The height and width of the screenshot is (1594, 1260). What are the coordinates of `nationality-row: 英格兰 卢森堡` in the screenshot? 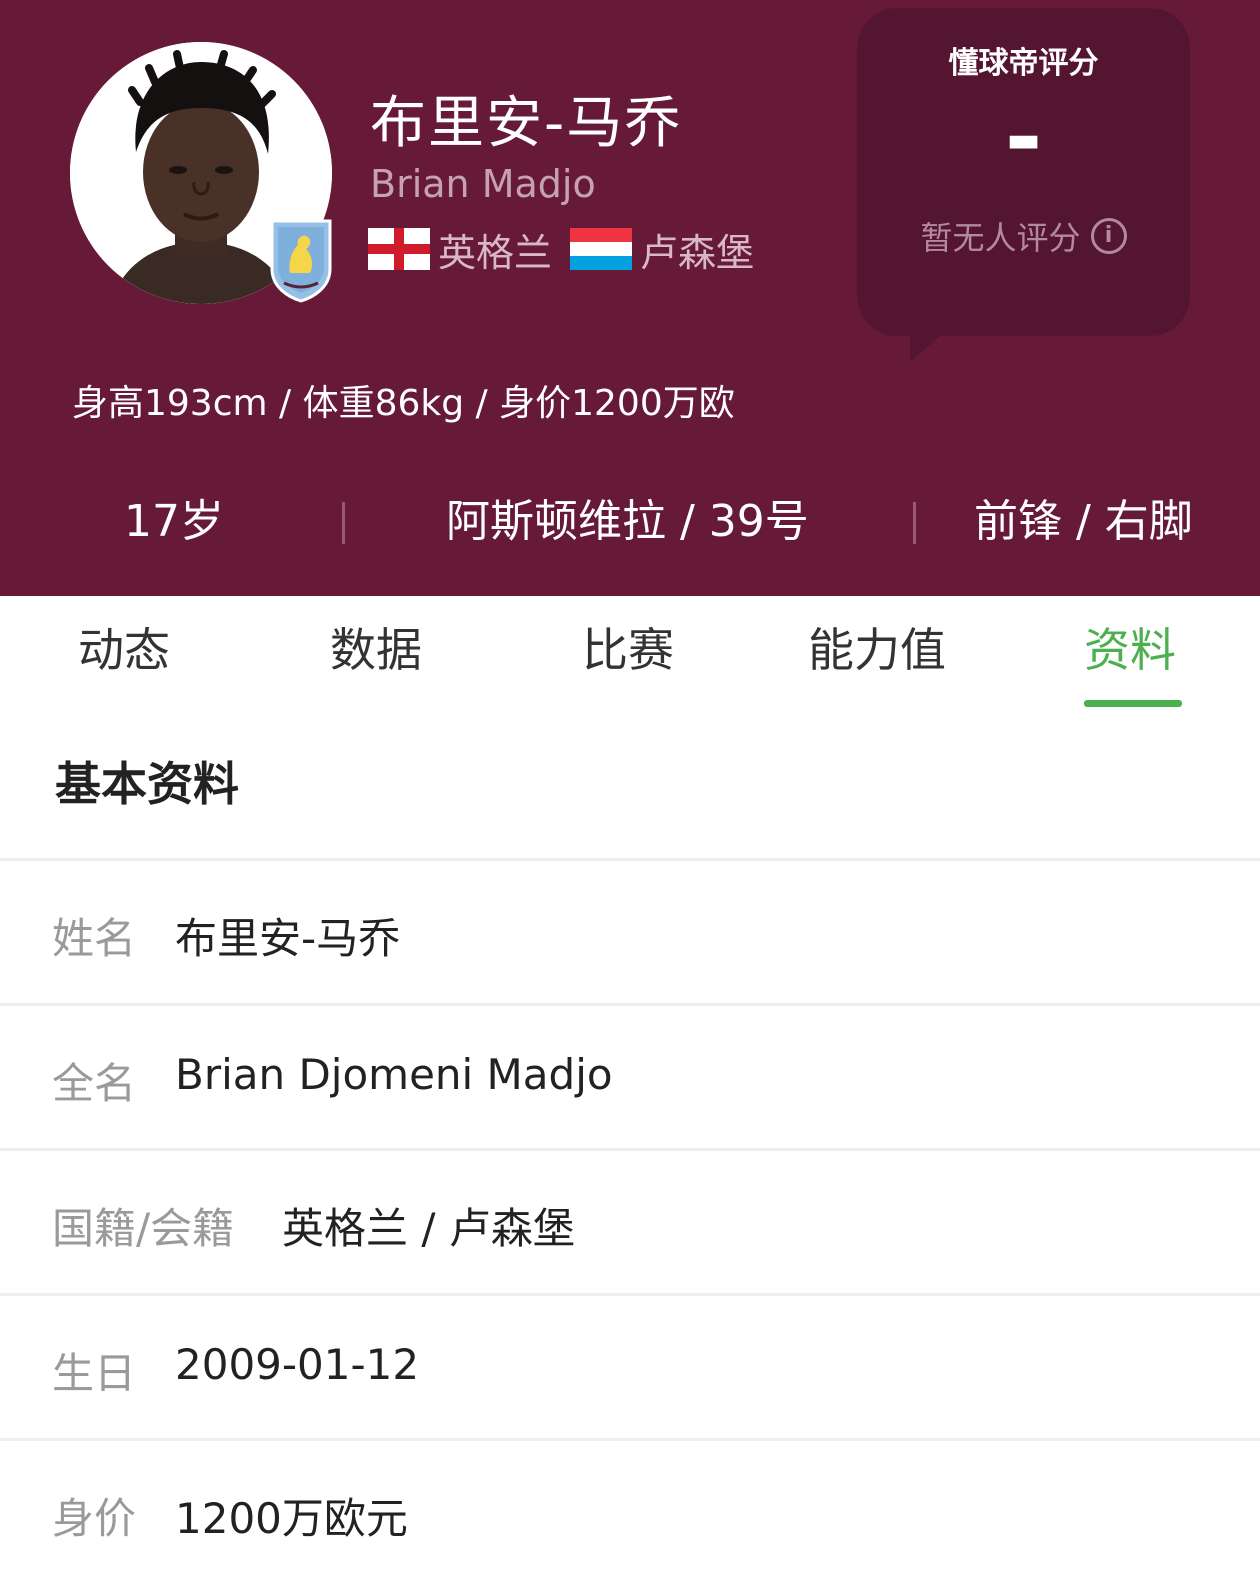 It's located at (570, 249).